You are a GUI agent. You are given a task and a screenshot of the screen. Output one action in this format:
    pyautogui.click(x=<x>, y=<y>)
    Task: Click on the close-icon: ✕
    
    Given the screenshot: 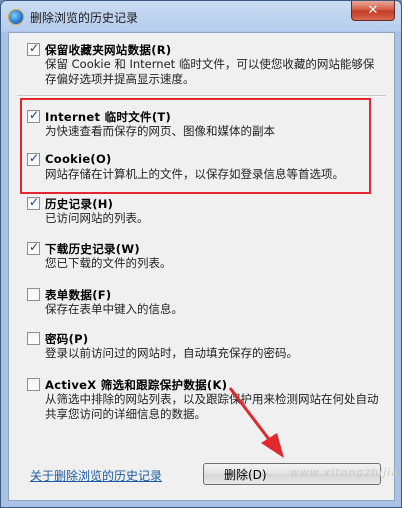 What is the action you would take?
    pyautogui.click(x=373, y=10)
    